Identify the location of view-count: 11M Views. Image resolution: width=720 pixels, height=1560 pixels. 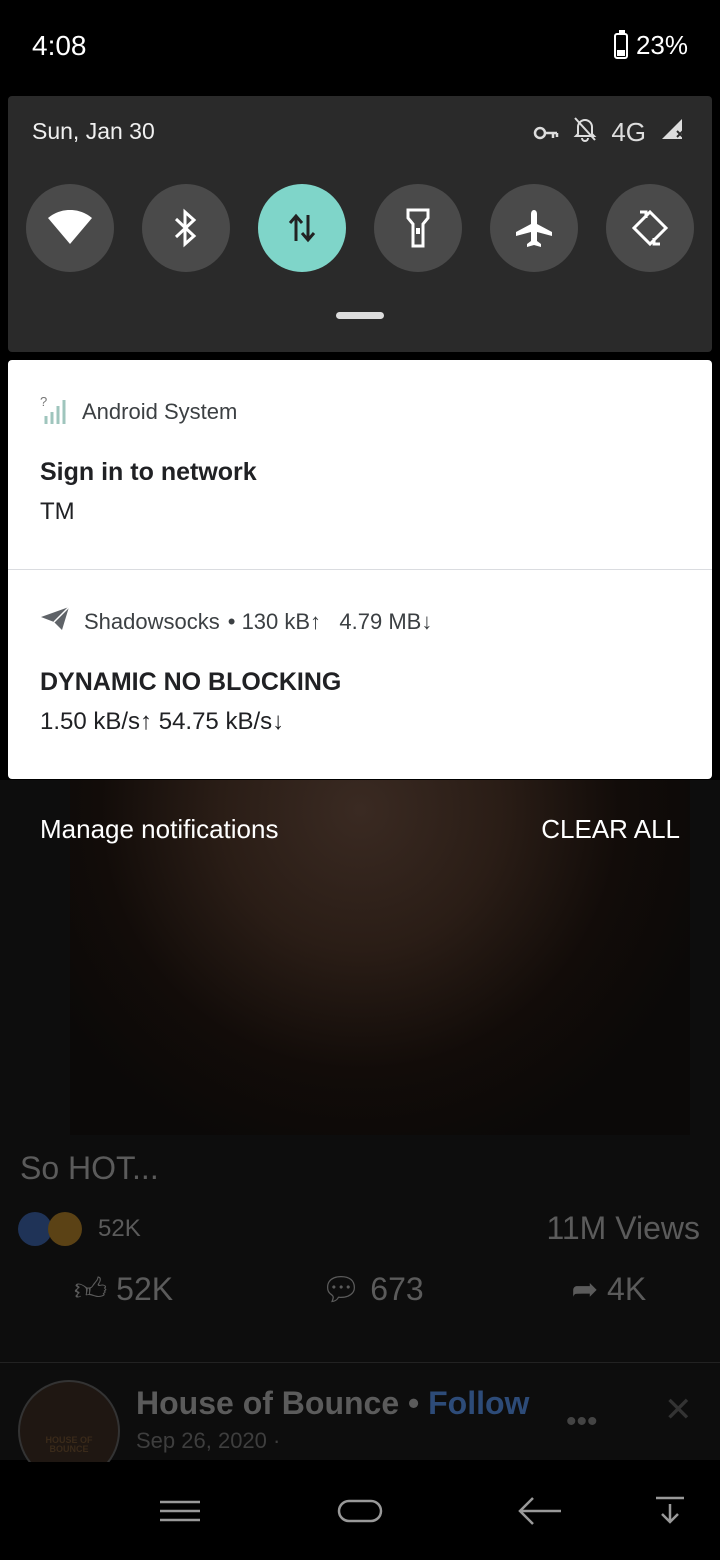
(623, 1228).